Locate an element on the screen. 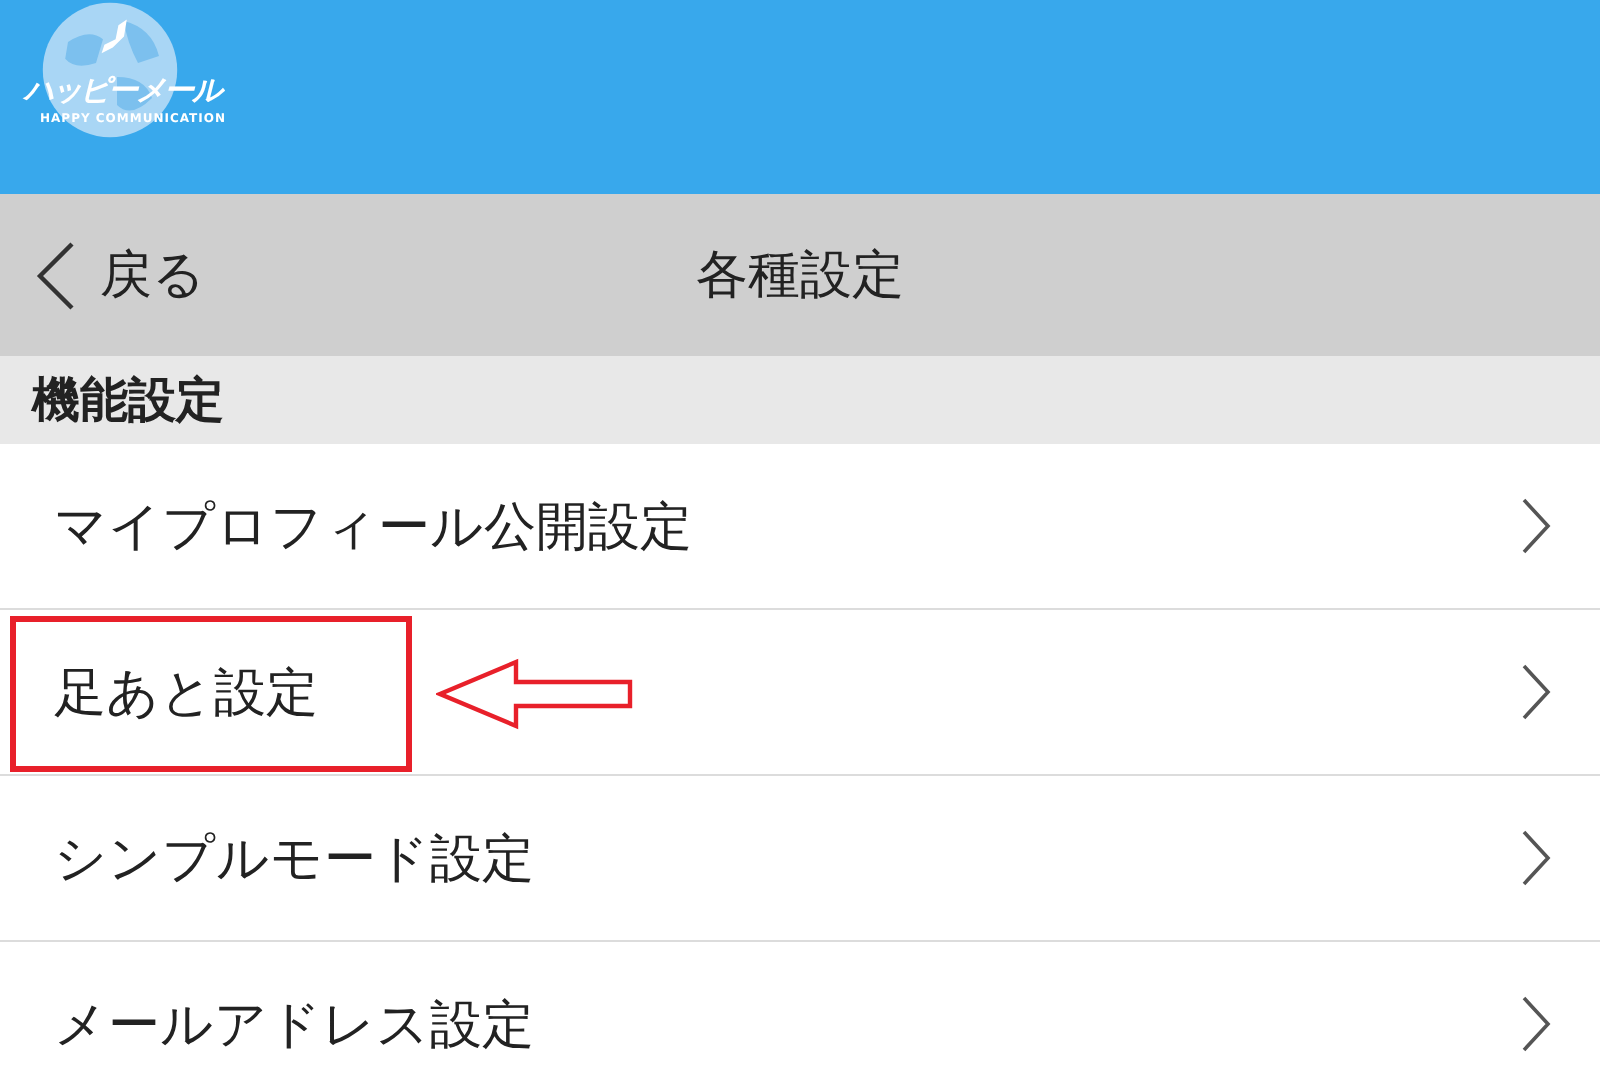 This screenshot has height=1090, width=1600. back-chevron-icon is located at coordinates (56, 275).